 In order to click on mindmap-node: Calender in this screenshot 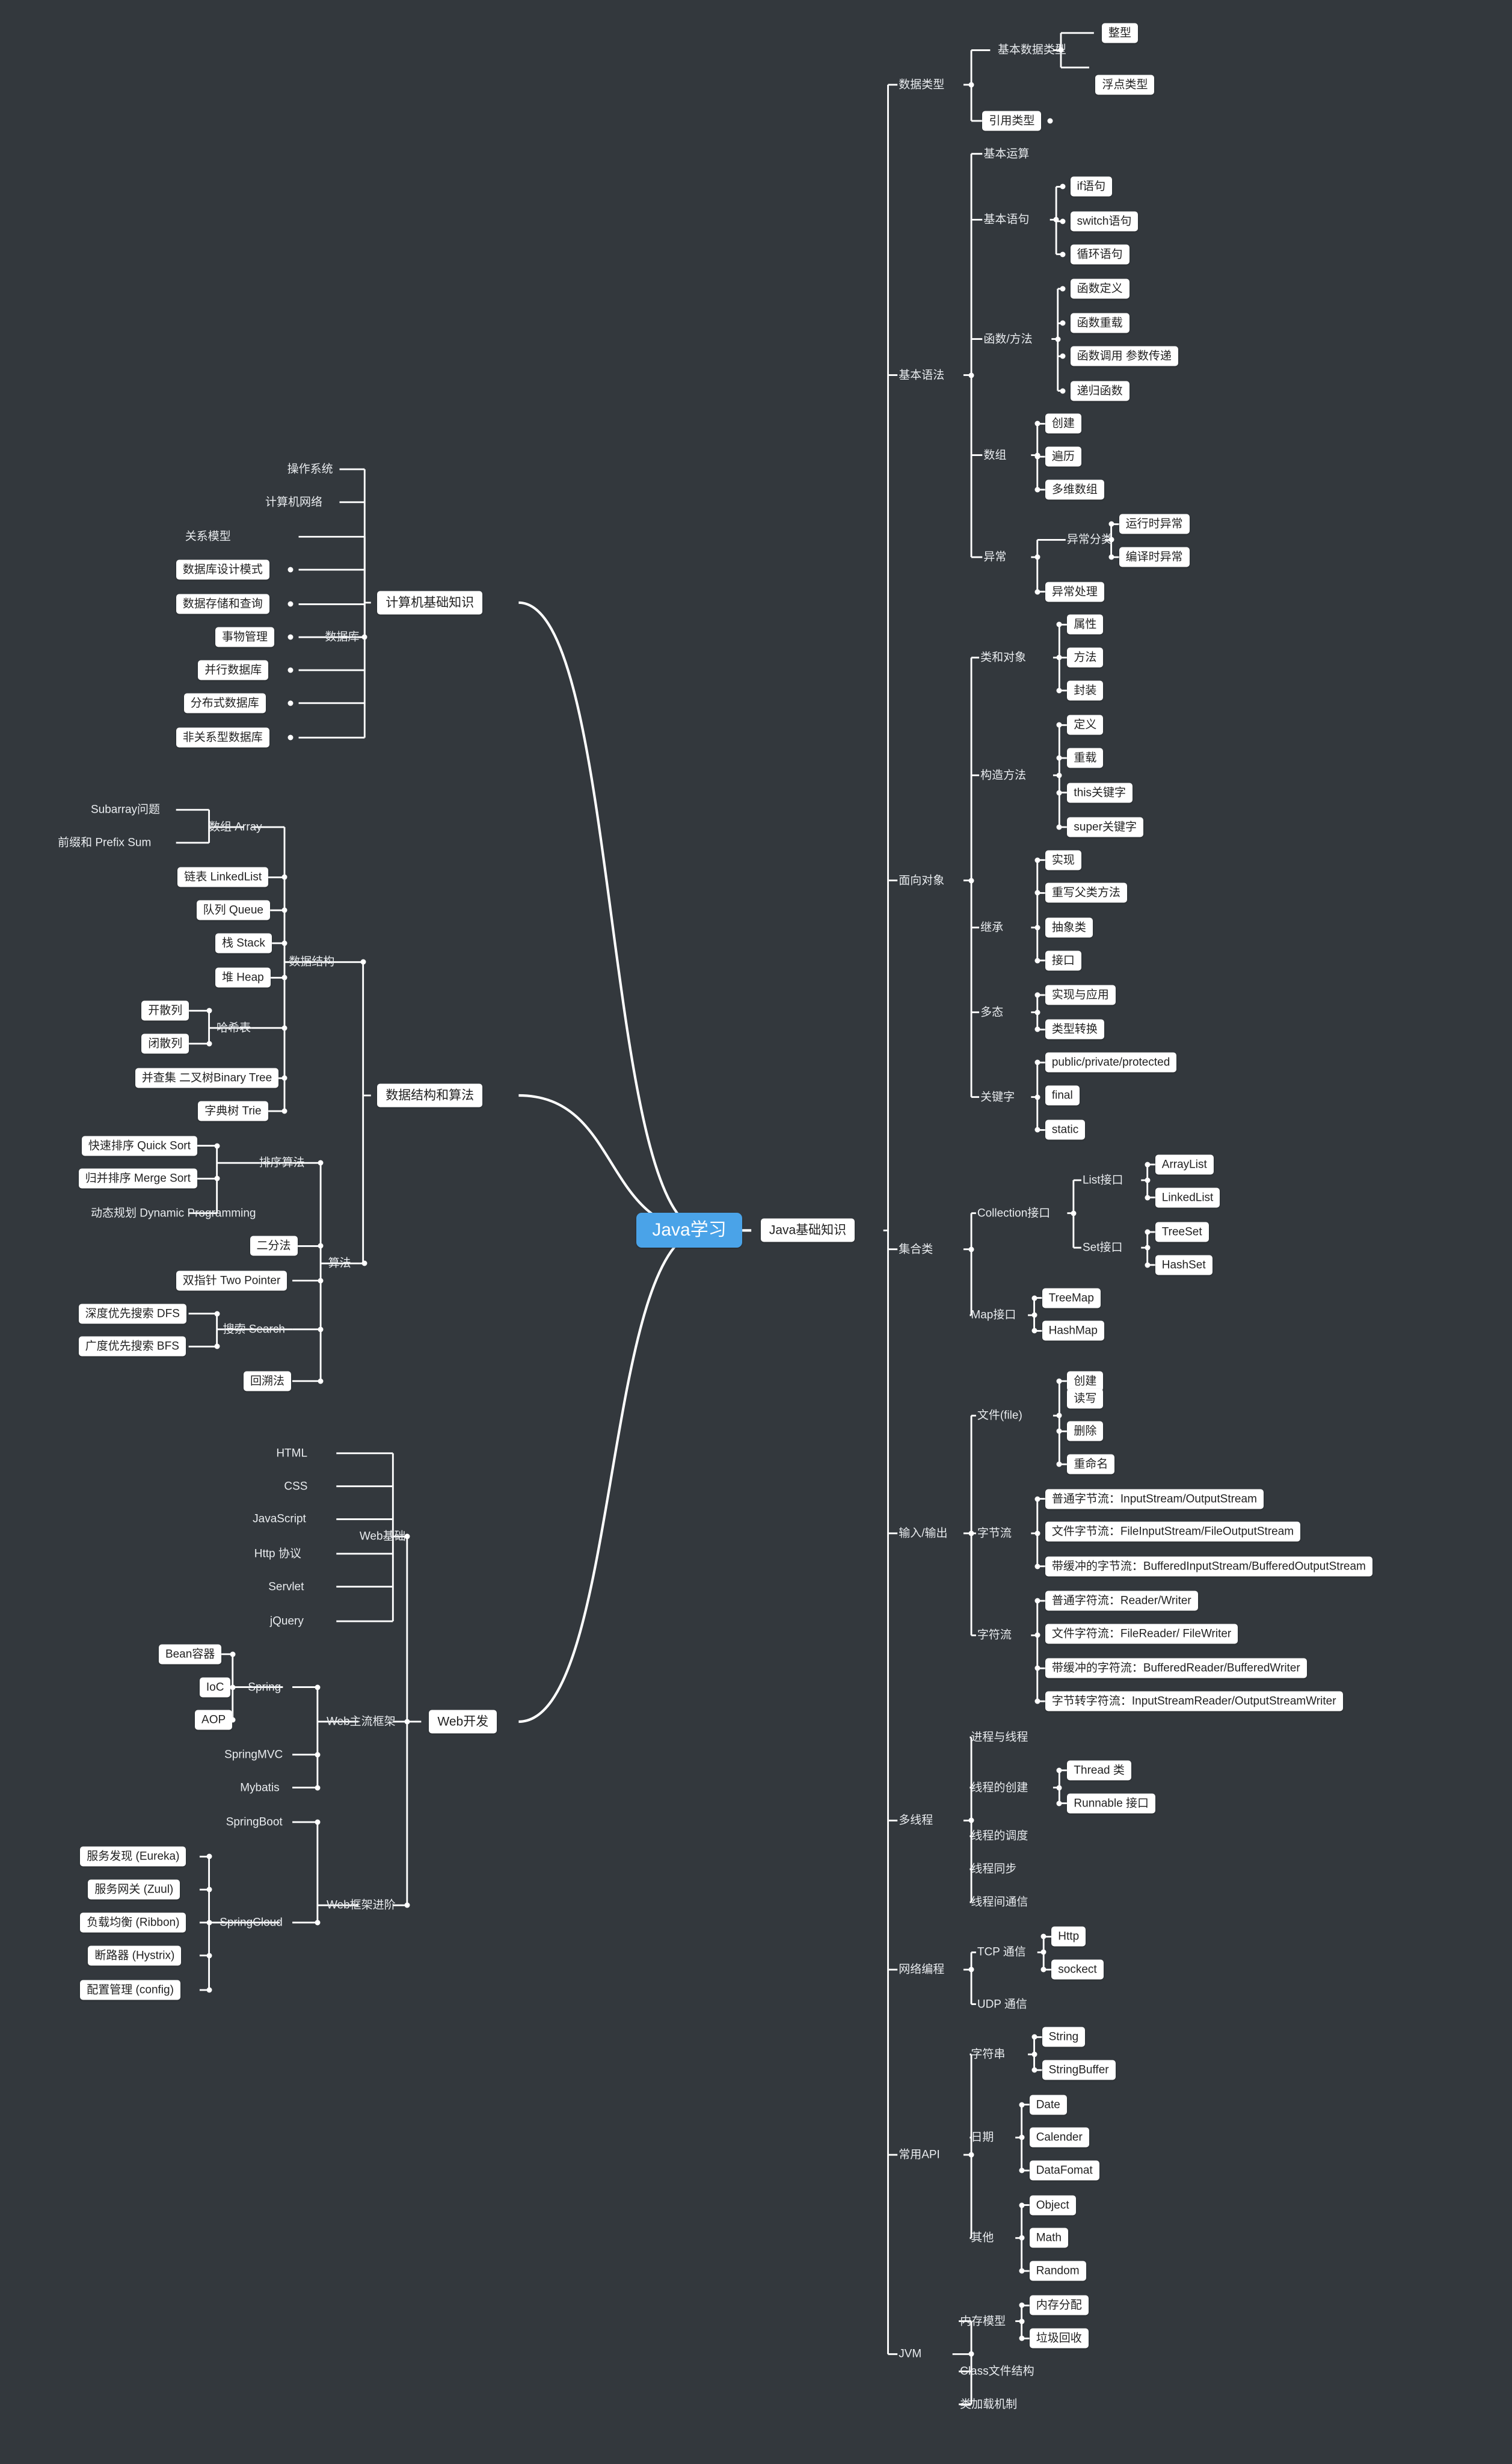, I will do `click(1059, 2137)`.